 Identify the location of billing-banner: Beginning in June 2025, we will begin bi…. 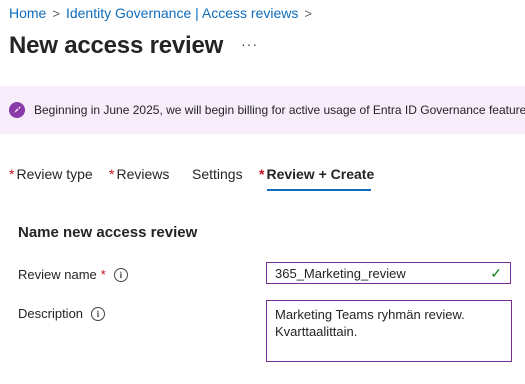
(262, 110).